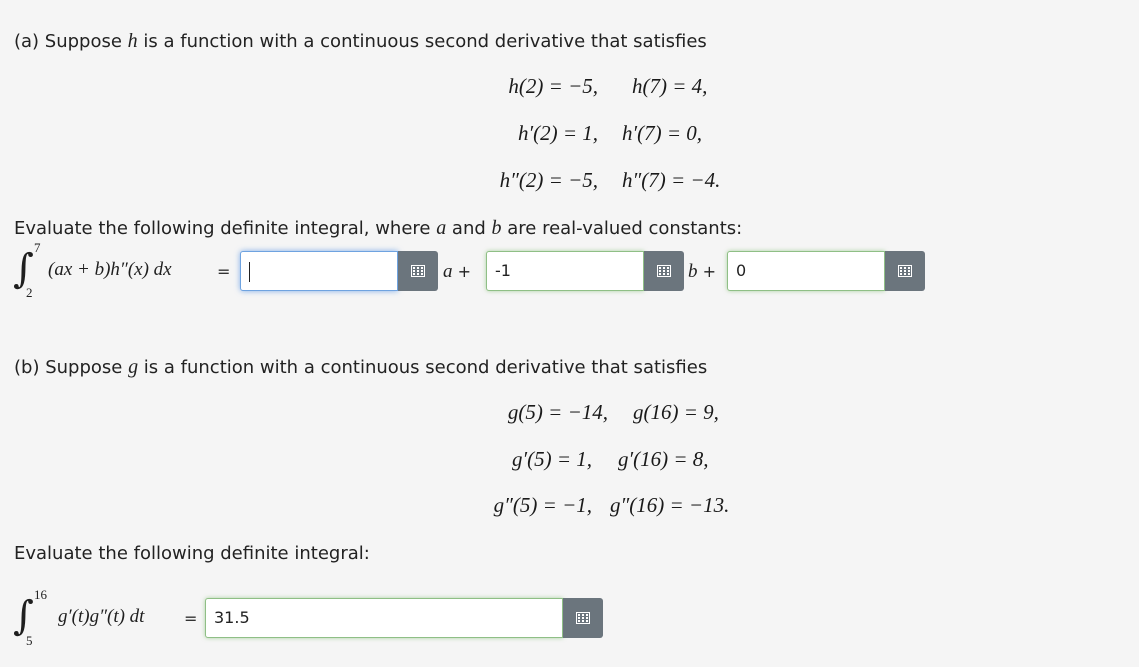 The height and width of the screenshot is (667, 1139). Describe the element at coordinates (249, 271) in the screenshot. I see `text-caret` at that location.